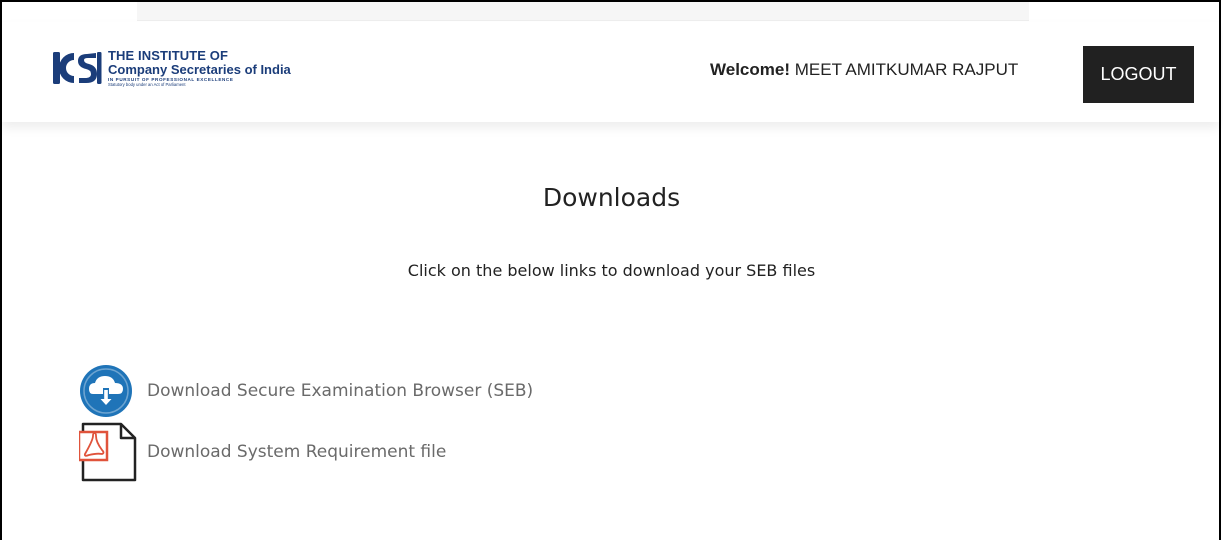  What do you see at coordinates (109, 452) in the screenshot?
I see `pdf-file-icon` at bounding box center [109, 452].